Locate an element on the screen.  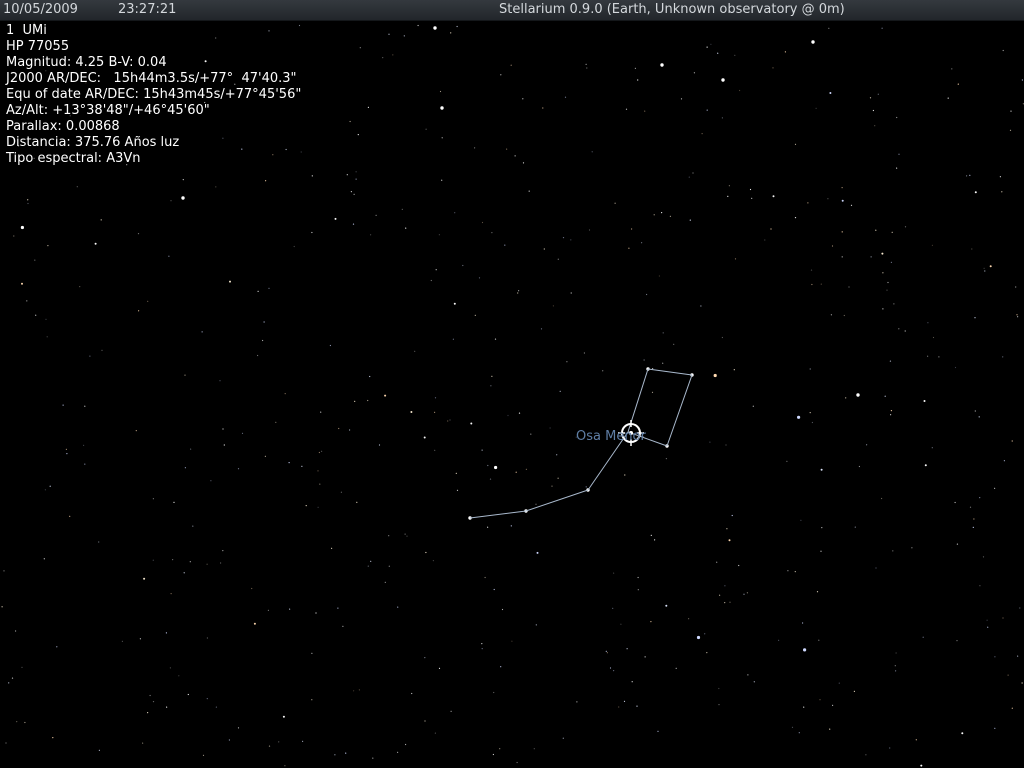
constellation-label: Osa Menor is located at coordinates (611, 436).